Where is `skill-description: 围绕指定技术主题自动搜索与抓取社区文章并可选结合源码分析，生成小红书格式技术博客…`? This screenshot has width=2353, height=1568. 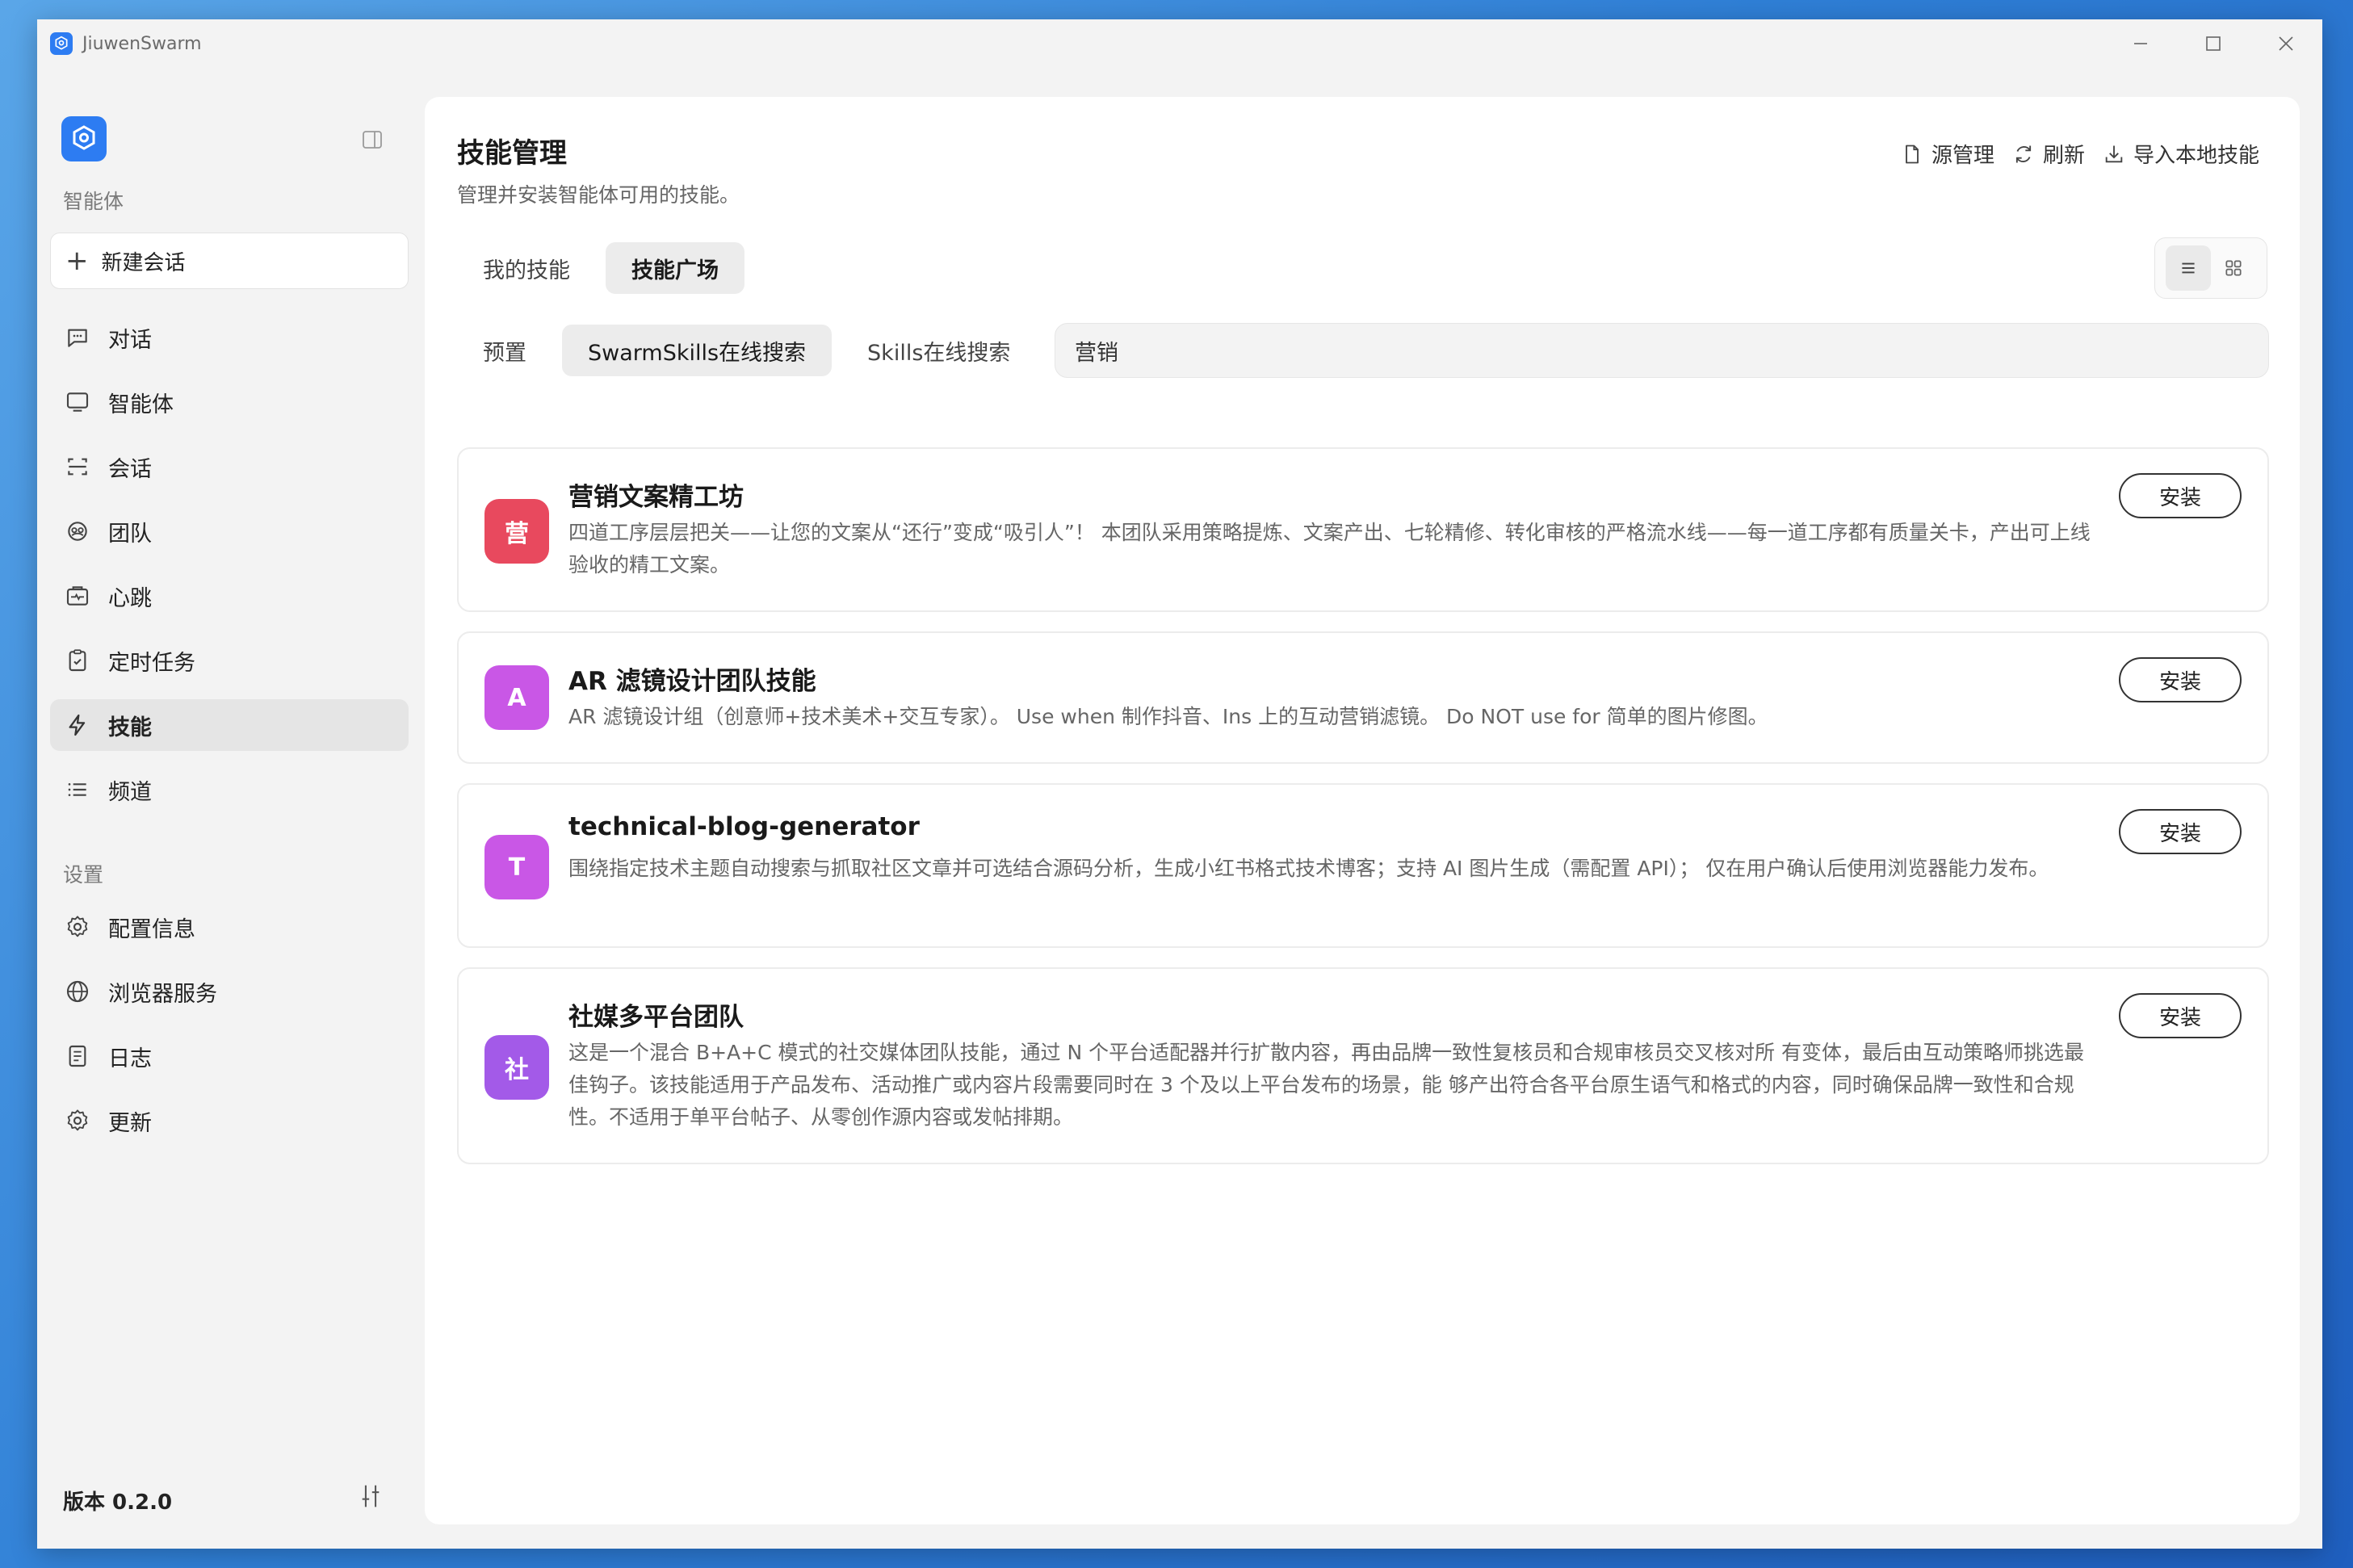
skill-description: 围绕指定技术主题自动搜索与抓取社区文章并可选结合源码分析，生成小红书格式技术博客… is located at coordinates (1308, 868).